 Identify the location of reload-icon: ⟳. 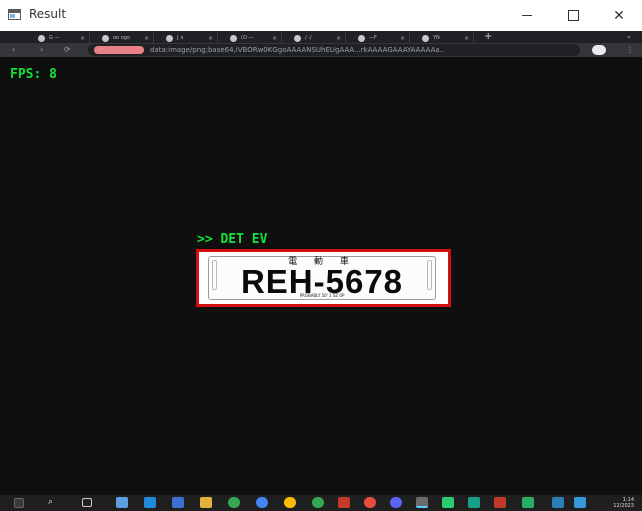
(67, 50).